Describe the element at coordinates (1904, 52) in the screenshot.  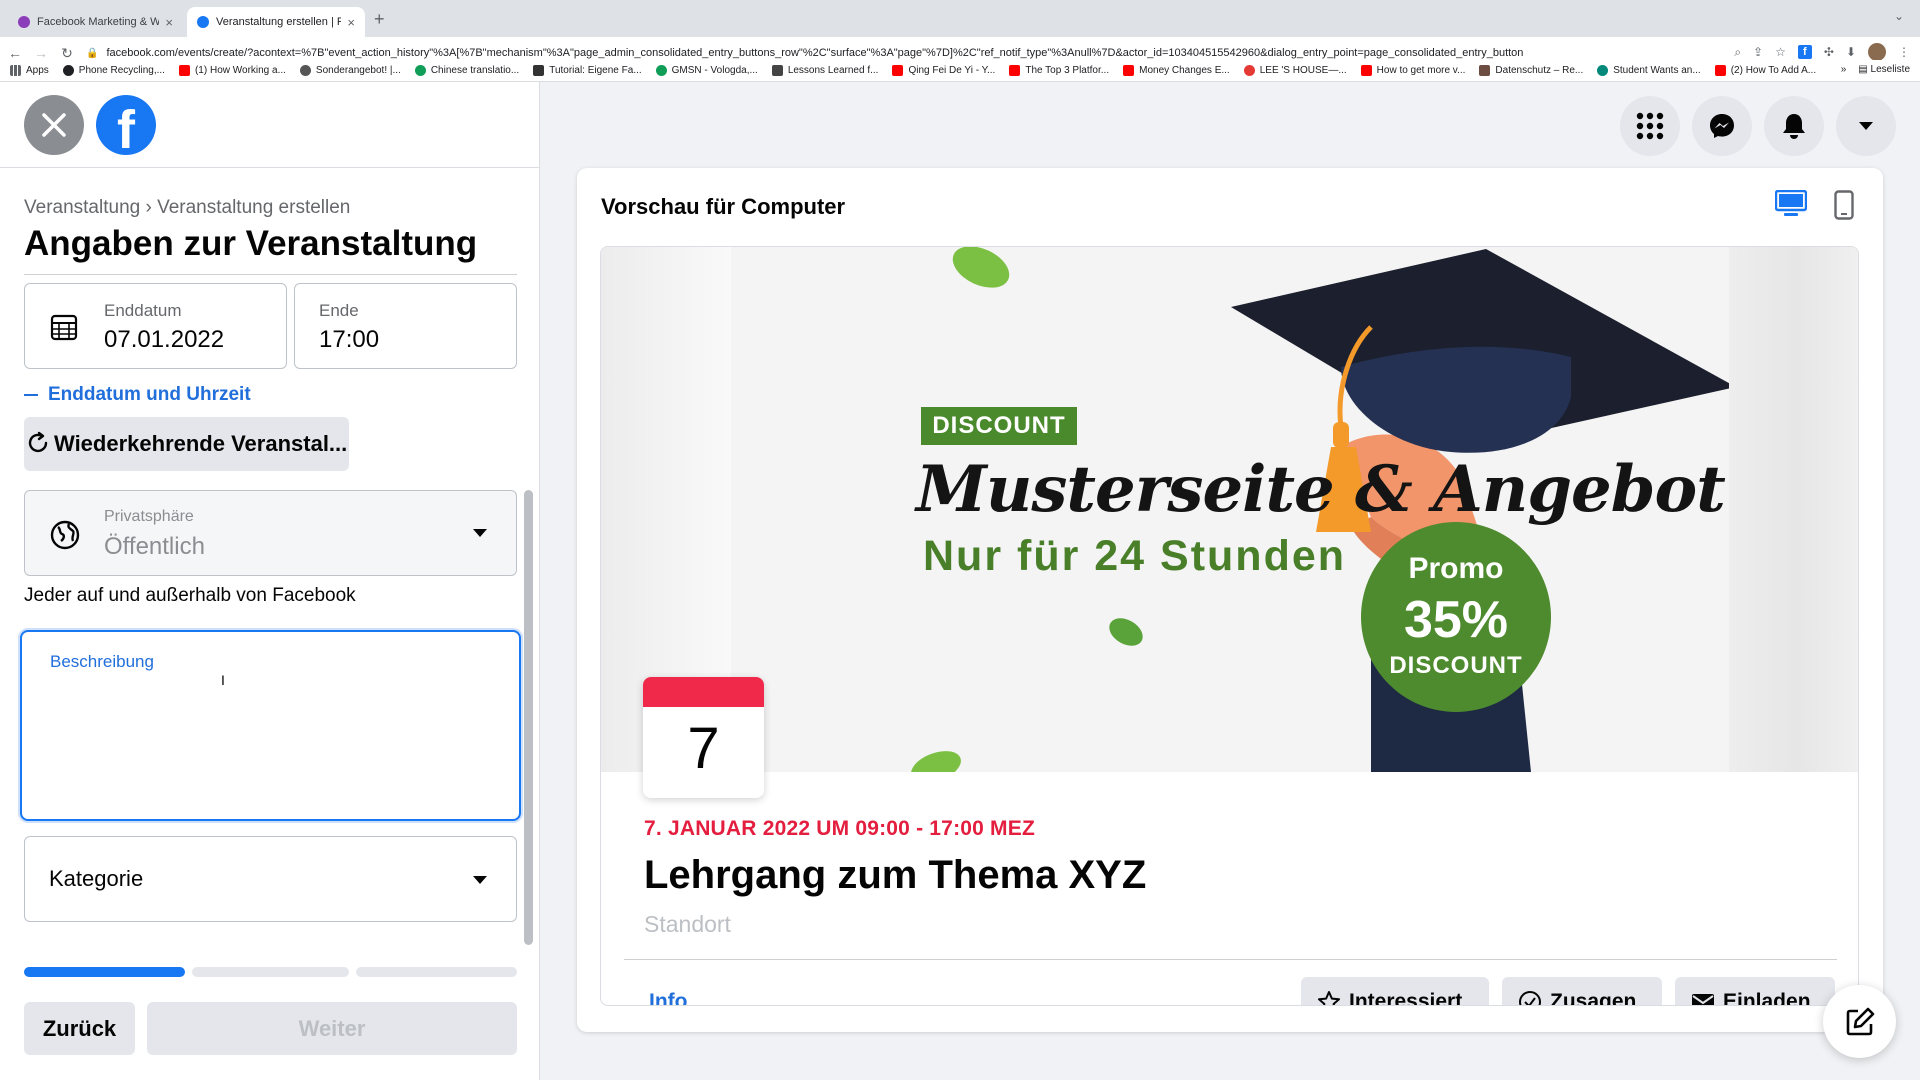
I see `chrome-menu-icon: ⋮` at that location.